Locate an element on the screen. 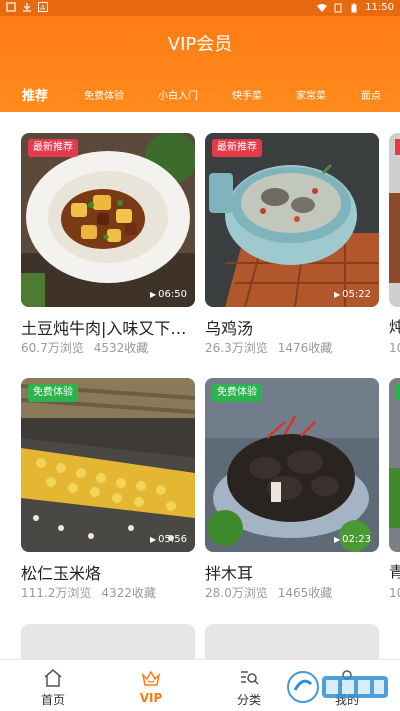  recipe-title: 乌鸡汤 is located at coordinates (292, 327).